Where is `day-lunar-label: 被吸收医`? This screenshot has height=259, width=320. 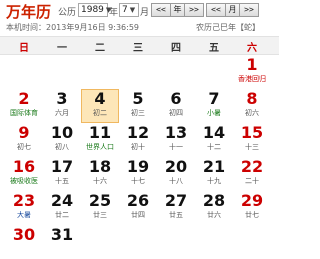 day-lunar-label: 被吸收医 is located at coordinates (24, 181).